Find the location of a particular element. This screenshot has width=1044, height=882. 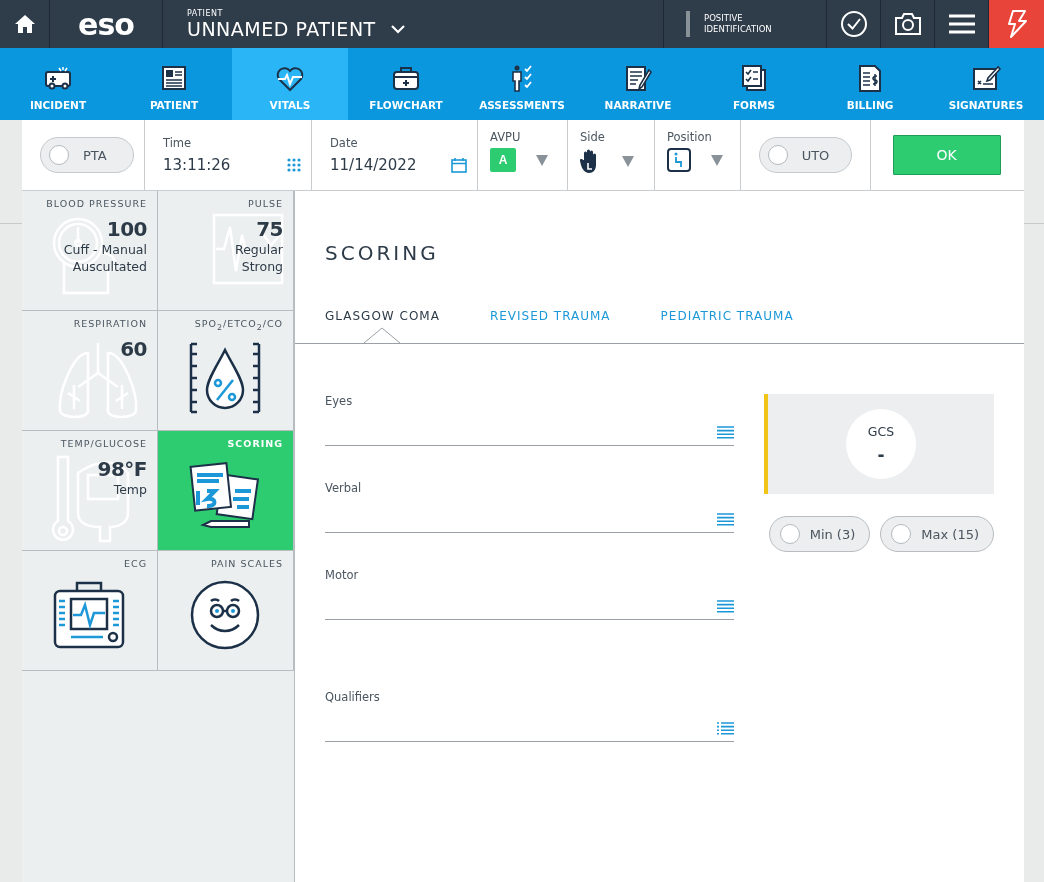

nav-tab: VITALS is located at coordinates (290, 84).